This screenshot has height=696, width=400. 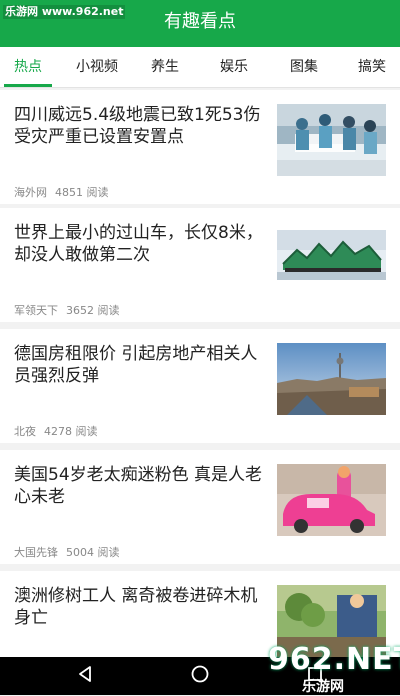 I want to click on home-button, so click(x=200, y=676).